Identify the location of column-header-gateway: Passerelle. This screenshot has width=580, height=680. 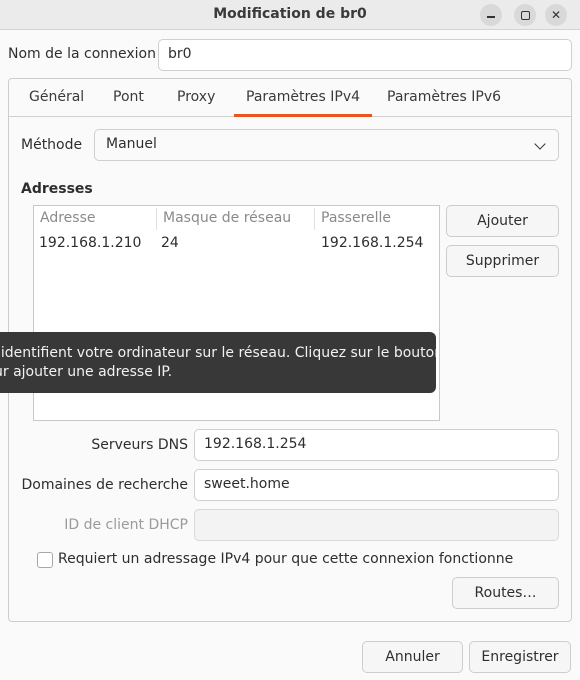
(356, 218).